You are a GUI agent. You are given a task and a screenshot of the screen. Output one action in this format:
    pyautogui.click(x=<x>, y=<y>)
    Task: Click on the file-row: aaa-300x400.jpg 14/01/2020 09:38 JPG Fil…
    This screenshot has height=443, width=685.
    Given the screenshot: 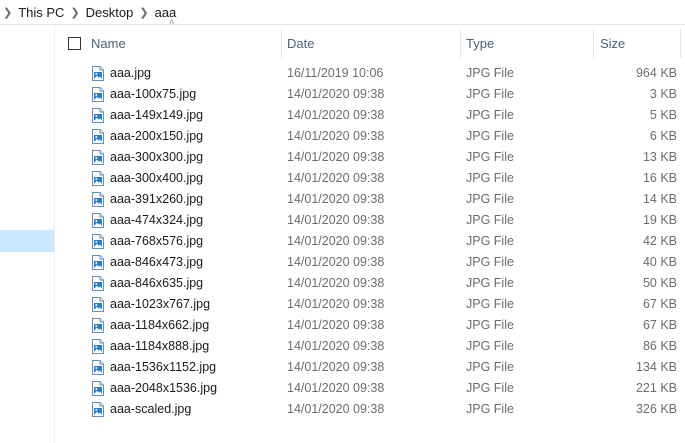 What is the action you would take?
    pyautogui.click(x=369, y=178)
    